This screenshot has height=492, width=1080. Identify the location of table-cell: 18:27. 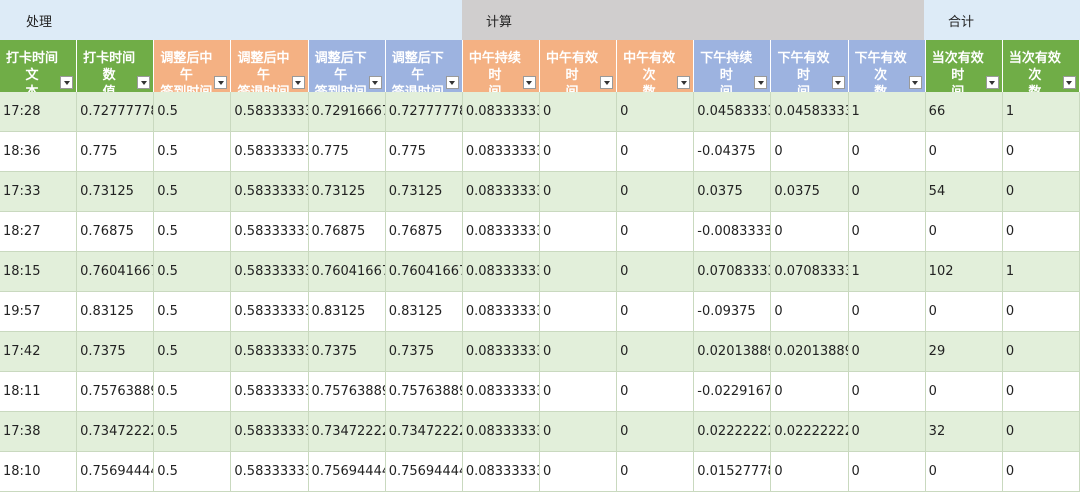
(39, 232).